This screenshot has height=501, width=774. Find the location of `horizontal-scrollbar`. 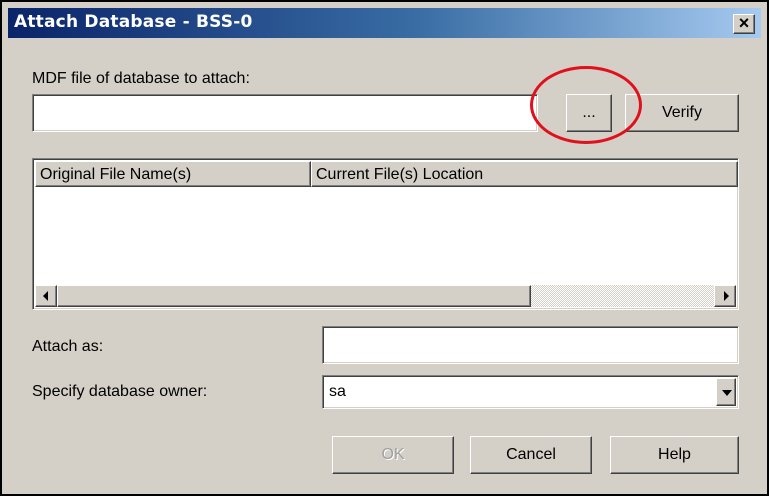

horizontal-scrollbar is located at coordinates (385, 296).